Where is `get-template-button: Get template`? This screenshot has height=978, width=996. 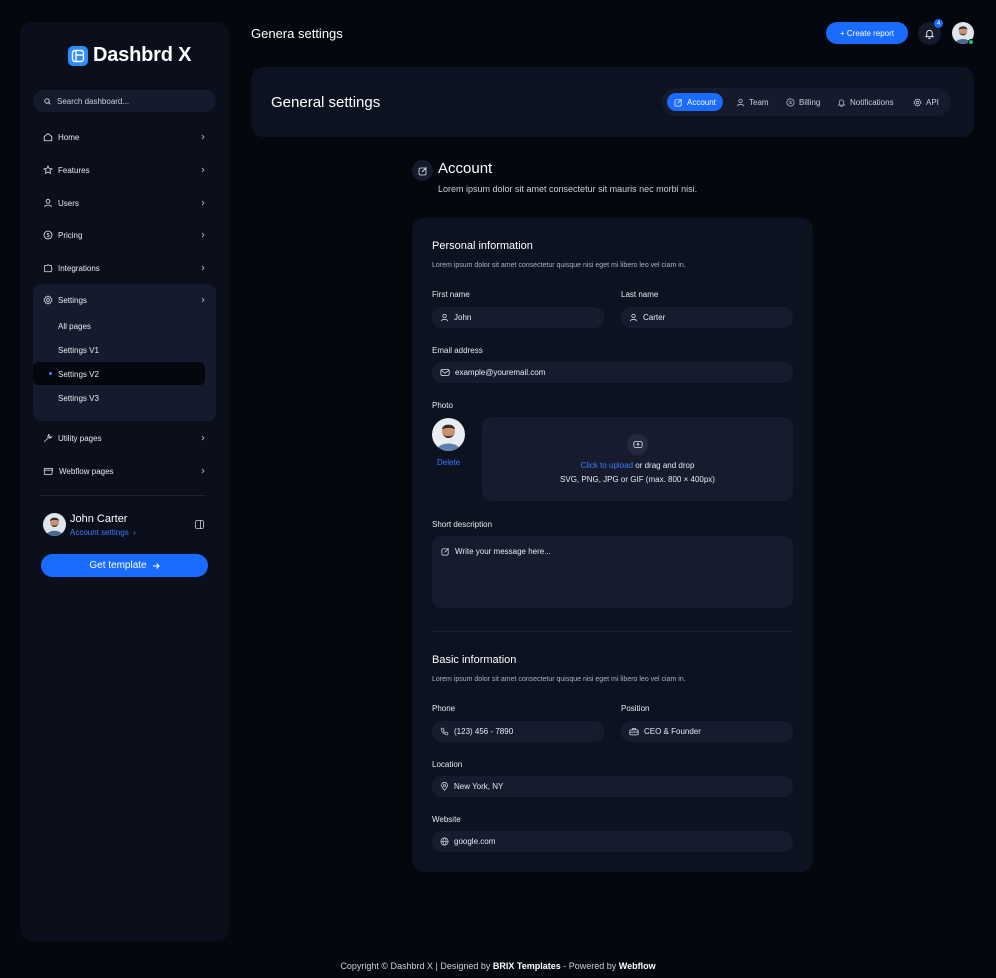
get-template-button: Get template is located at coordinates (124, 565).